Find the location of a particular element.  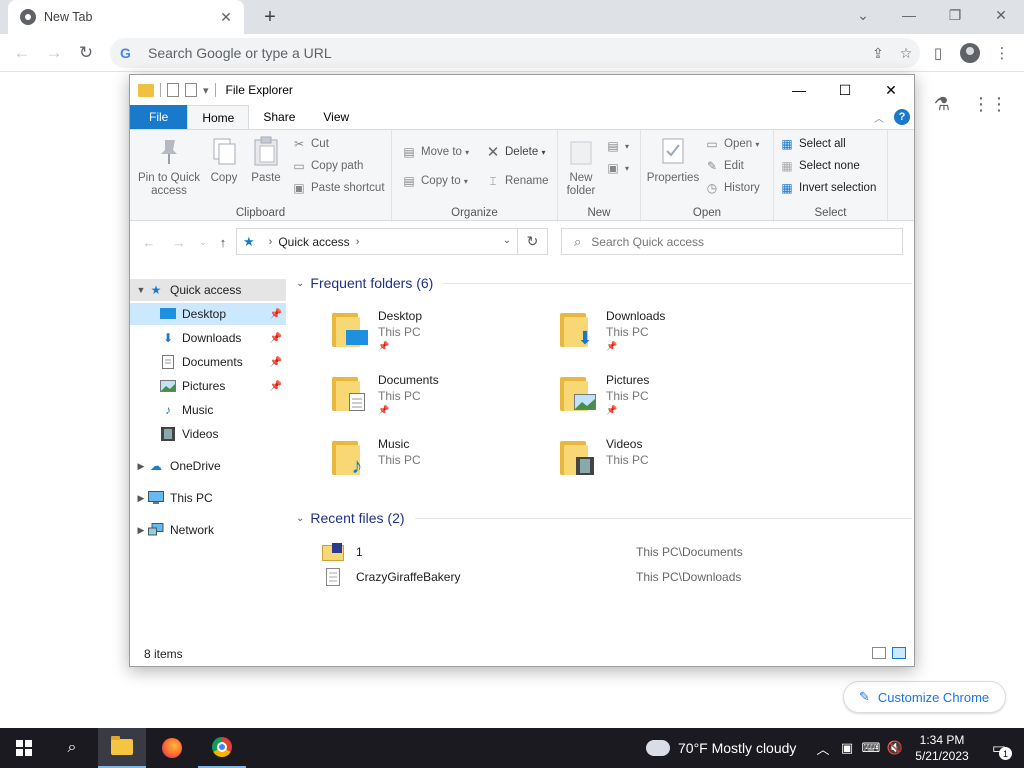

nav-pictures: Pictures 📌 is located at coordinates (208, 386).